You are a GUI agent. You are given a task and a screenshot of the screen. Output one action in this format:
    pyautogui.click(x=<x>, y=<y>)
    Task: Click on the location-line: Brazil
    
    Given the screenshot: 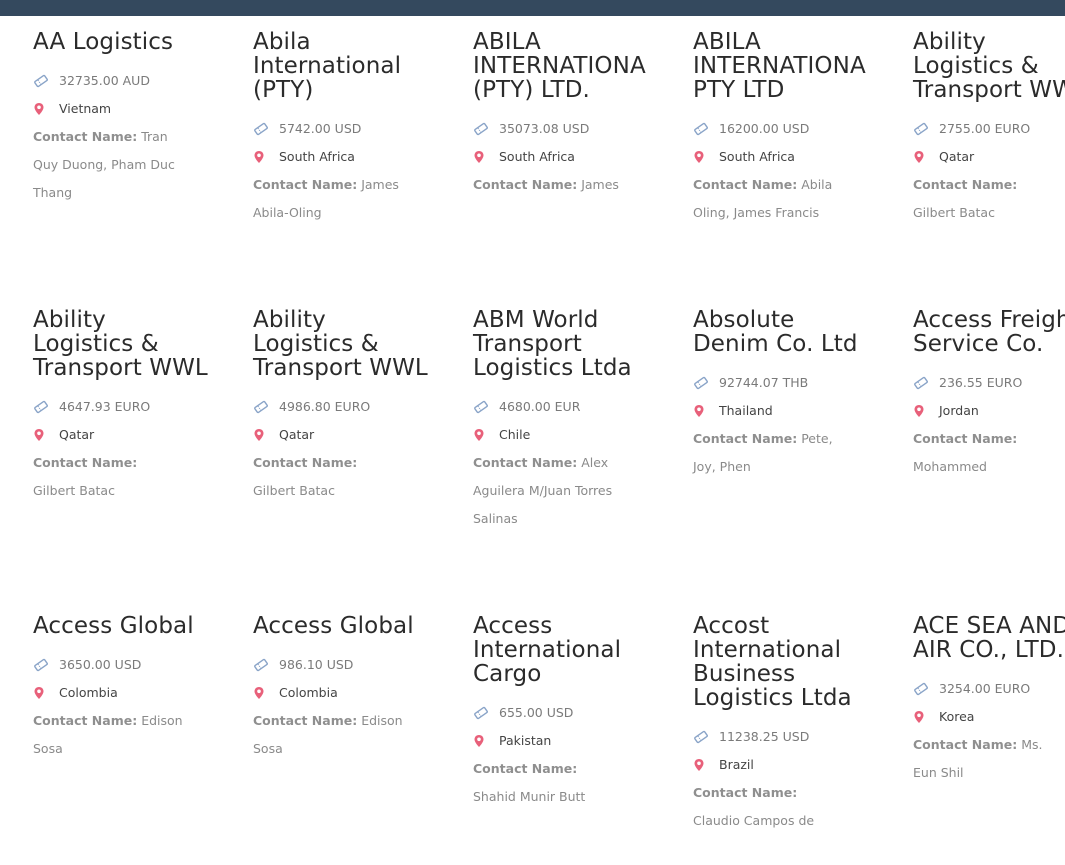 What is the action you would take?
    pyautogui.click(x=798, y=765)
    